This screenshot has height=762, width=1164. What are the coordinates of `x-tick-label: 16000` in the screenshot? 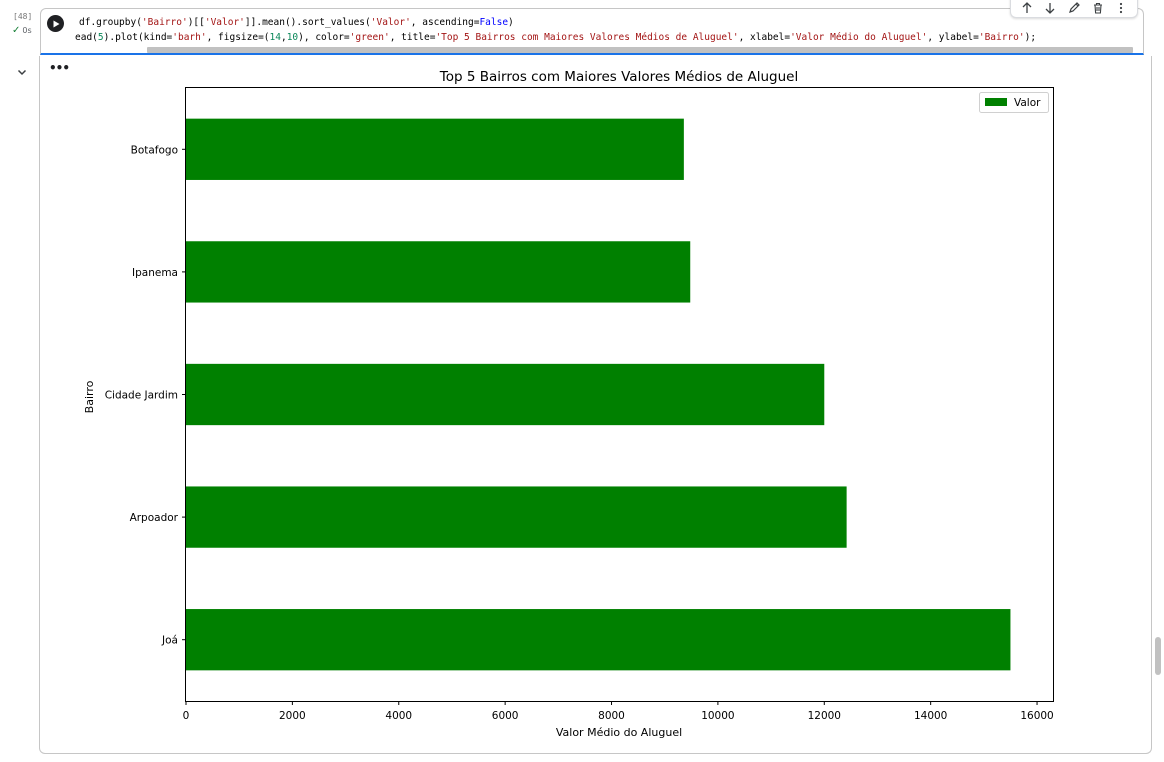 It's located at (1036, 716).